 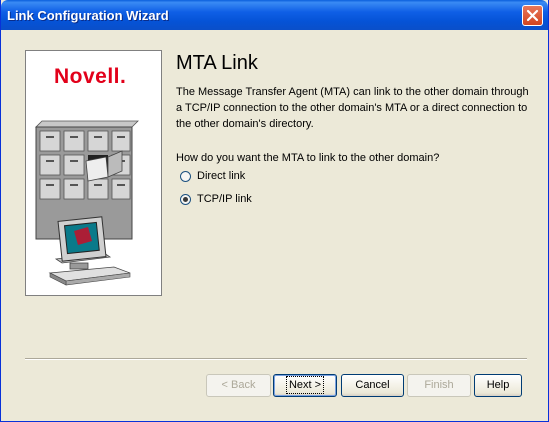 I want to click on direct-link-radio, so click(x=185, y=176).